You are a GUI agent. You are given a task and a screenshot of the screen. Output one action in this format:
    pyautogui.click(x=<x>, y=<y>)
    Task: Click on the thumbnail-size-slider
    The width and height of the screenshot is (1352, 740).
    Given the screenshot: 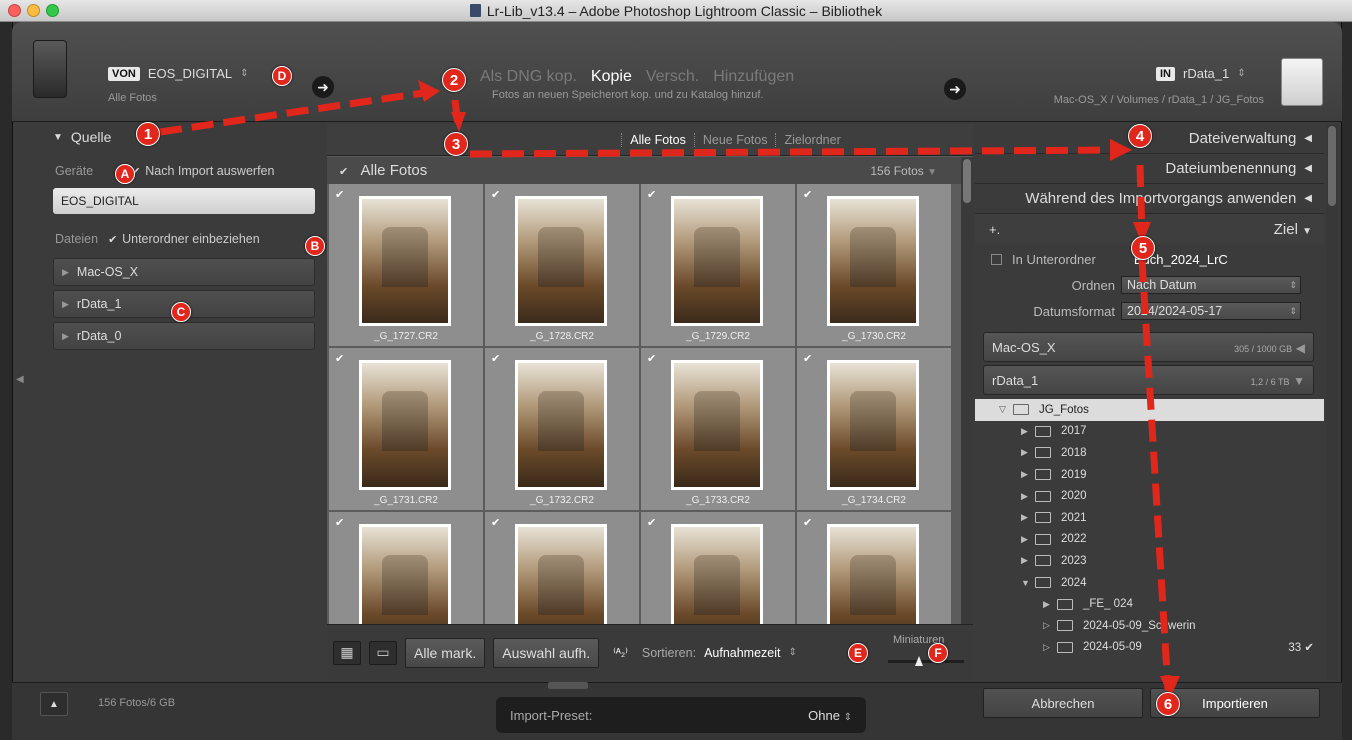 What is the action you would take?
    pyautogui.click(x=926, y=661)
    